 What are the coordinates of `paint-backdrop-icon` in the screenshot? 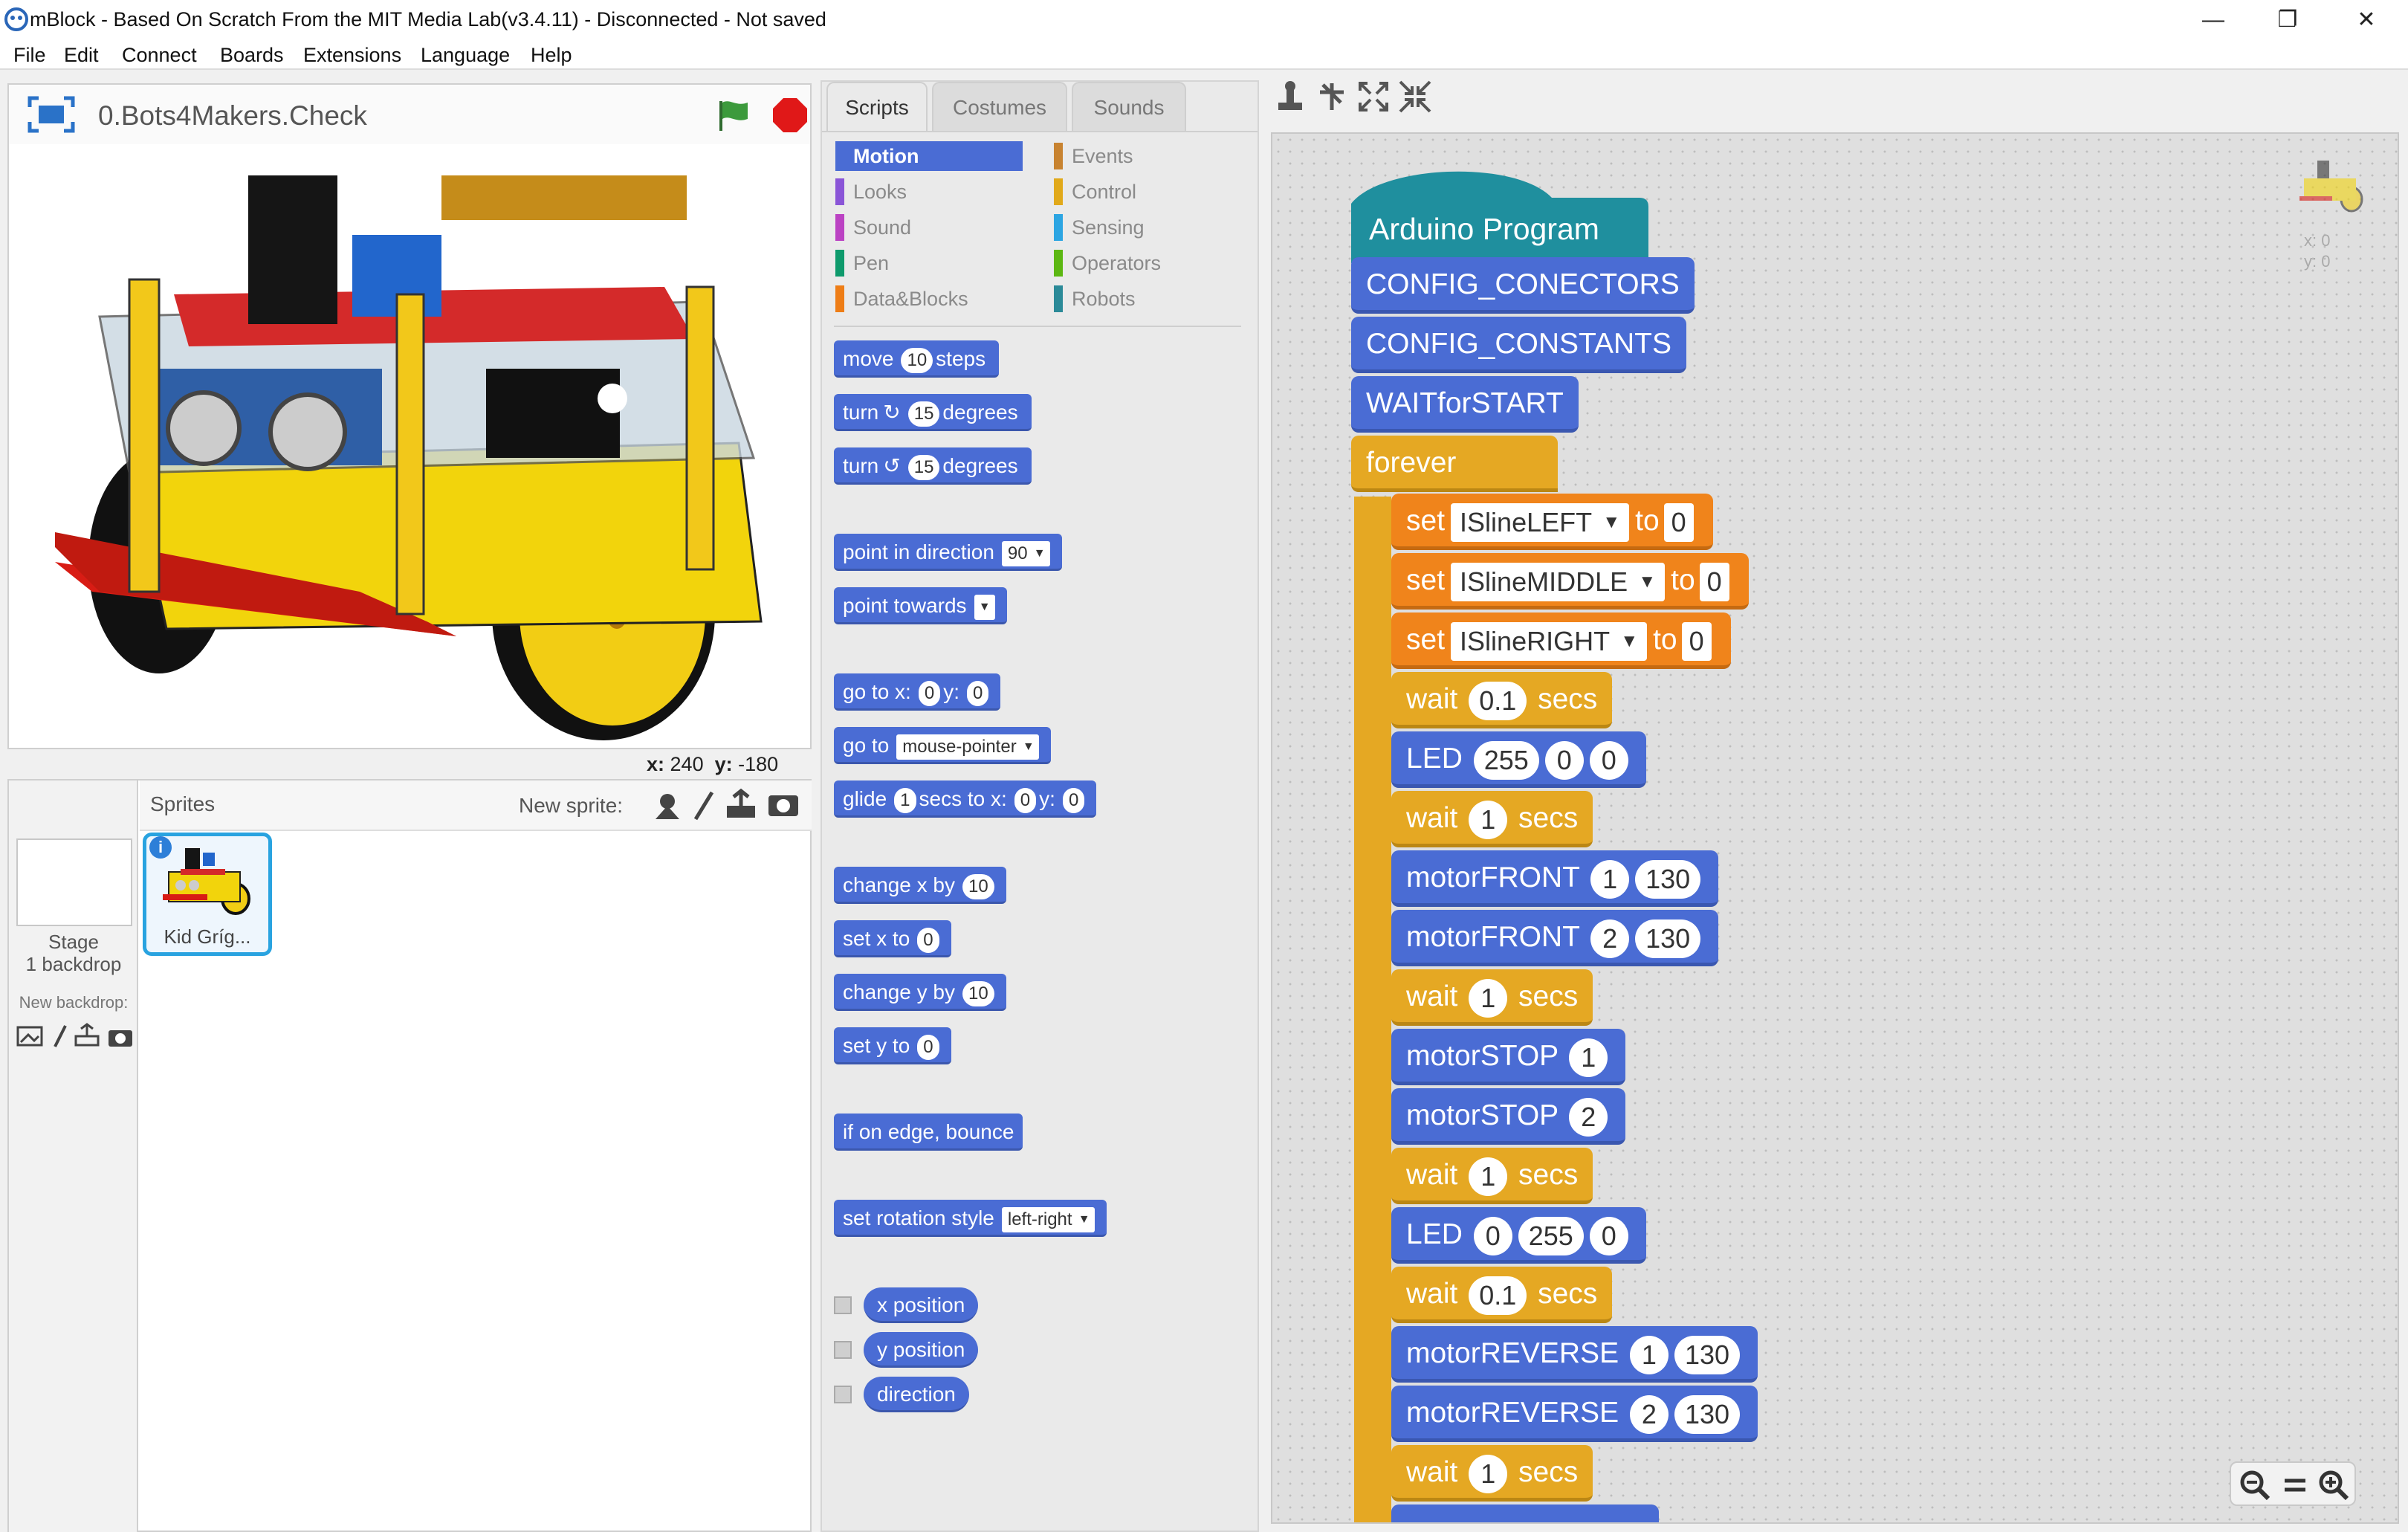 It's located at (29, 1036).